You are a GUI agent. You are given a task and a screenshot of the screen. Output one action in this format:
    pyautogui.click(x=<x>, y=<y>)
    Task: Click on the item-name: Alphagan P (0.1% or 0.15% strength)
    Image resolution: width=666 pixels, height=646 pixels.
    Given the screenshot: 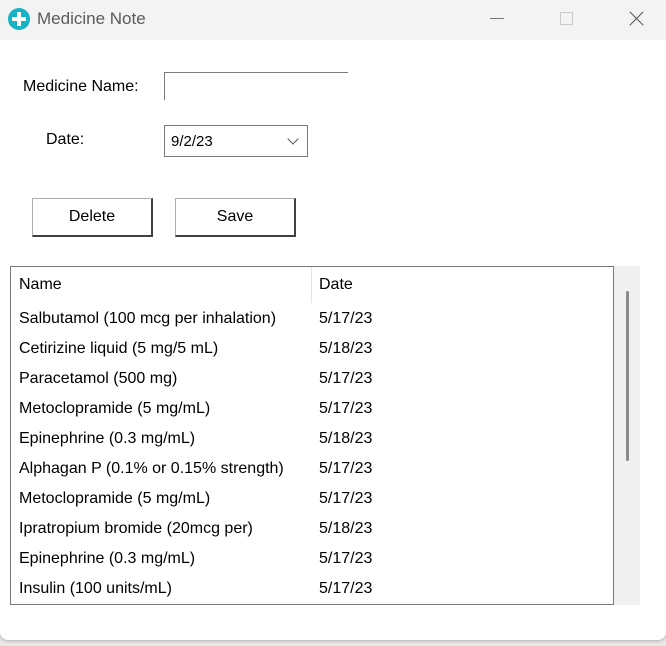 What is the action you would take?
    pyautogui.click(x=151, y=468)
    